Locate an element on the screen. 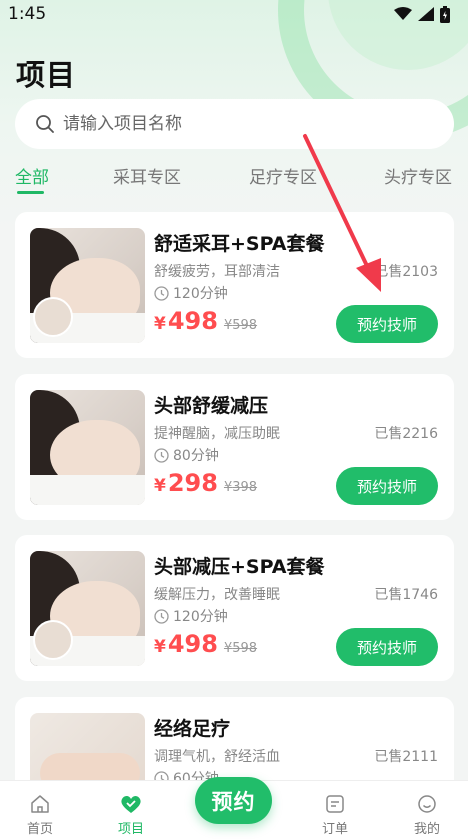 The width and height of the screenshot is (468, 840). search-bar is located at coordinates (234, 124).